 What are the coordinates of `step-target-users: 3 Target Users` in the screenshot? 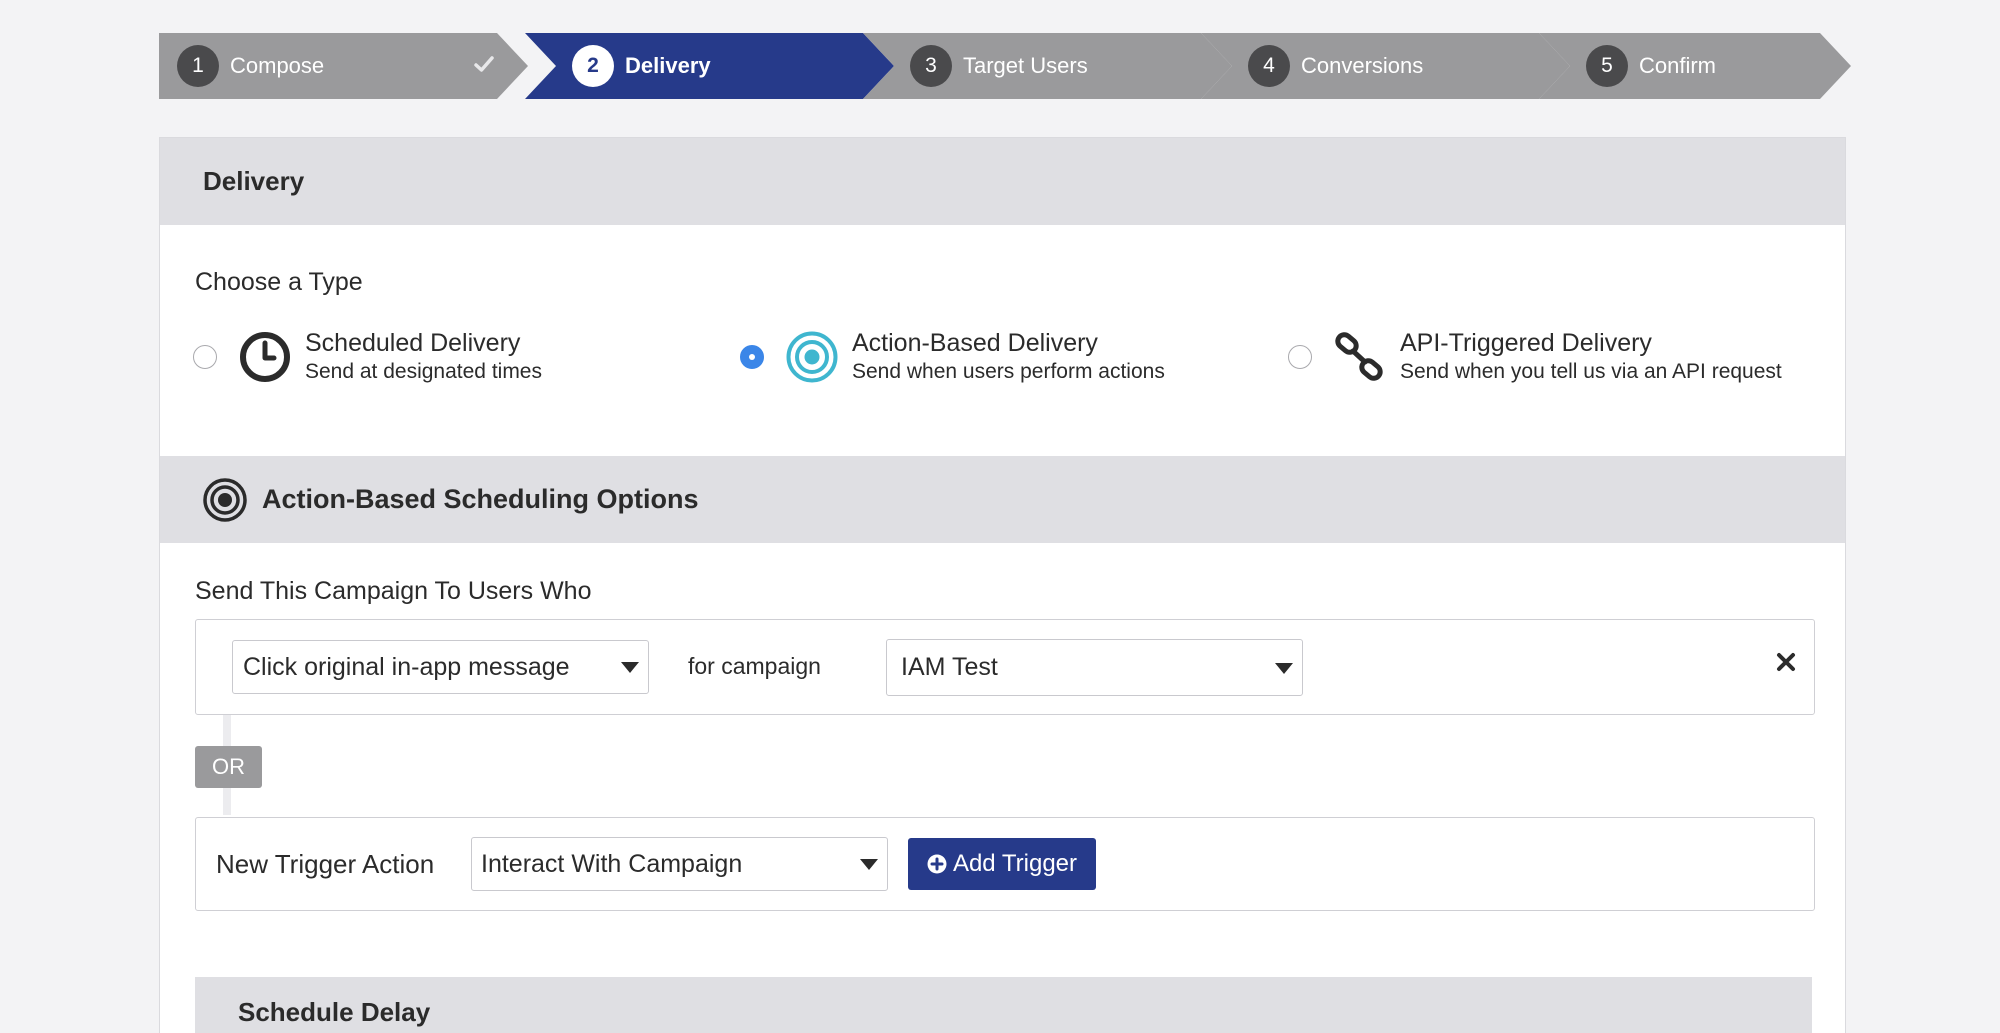 It's located at (1047, 66).